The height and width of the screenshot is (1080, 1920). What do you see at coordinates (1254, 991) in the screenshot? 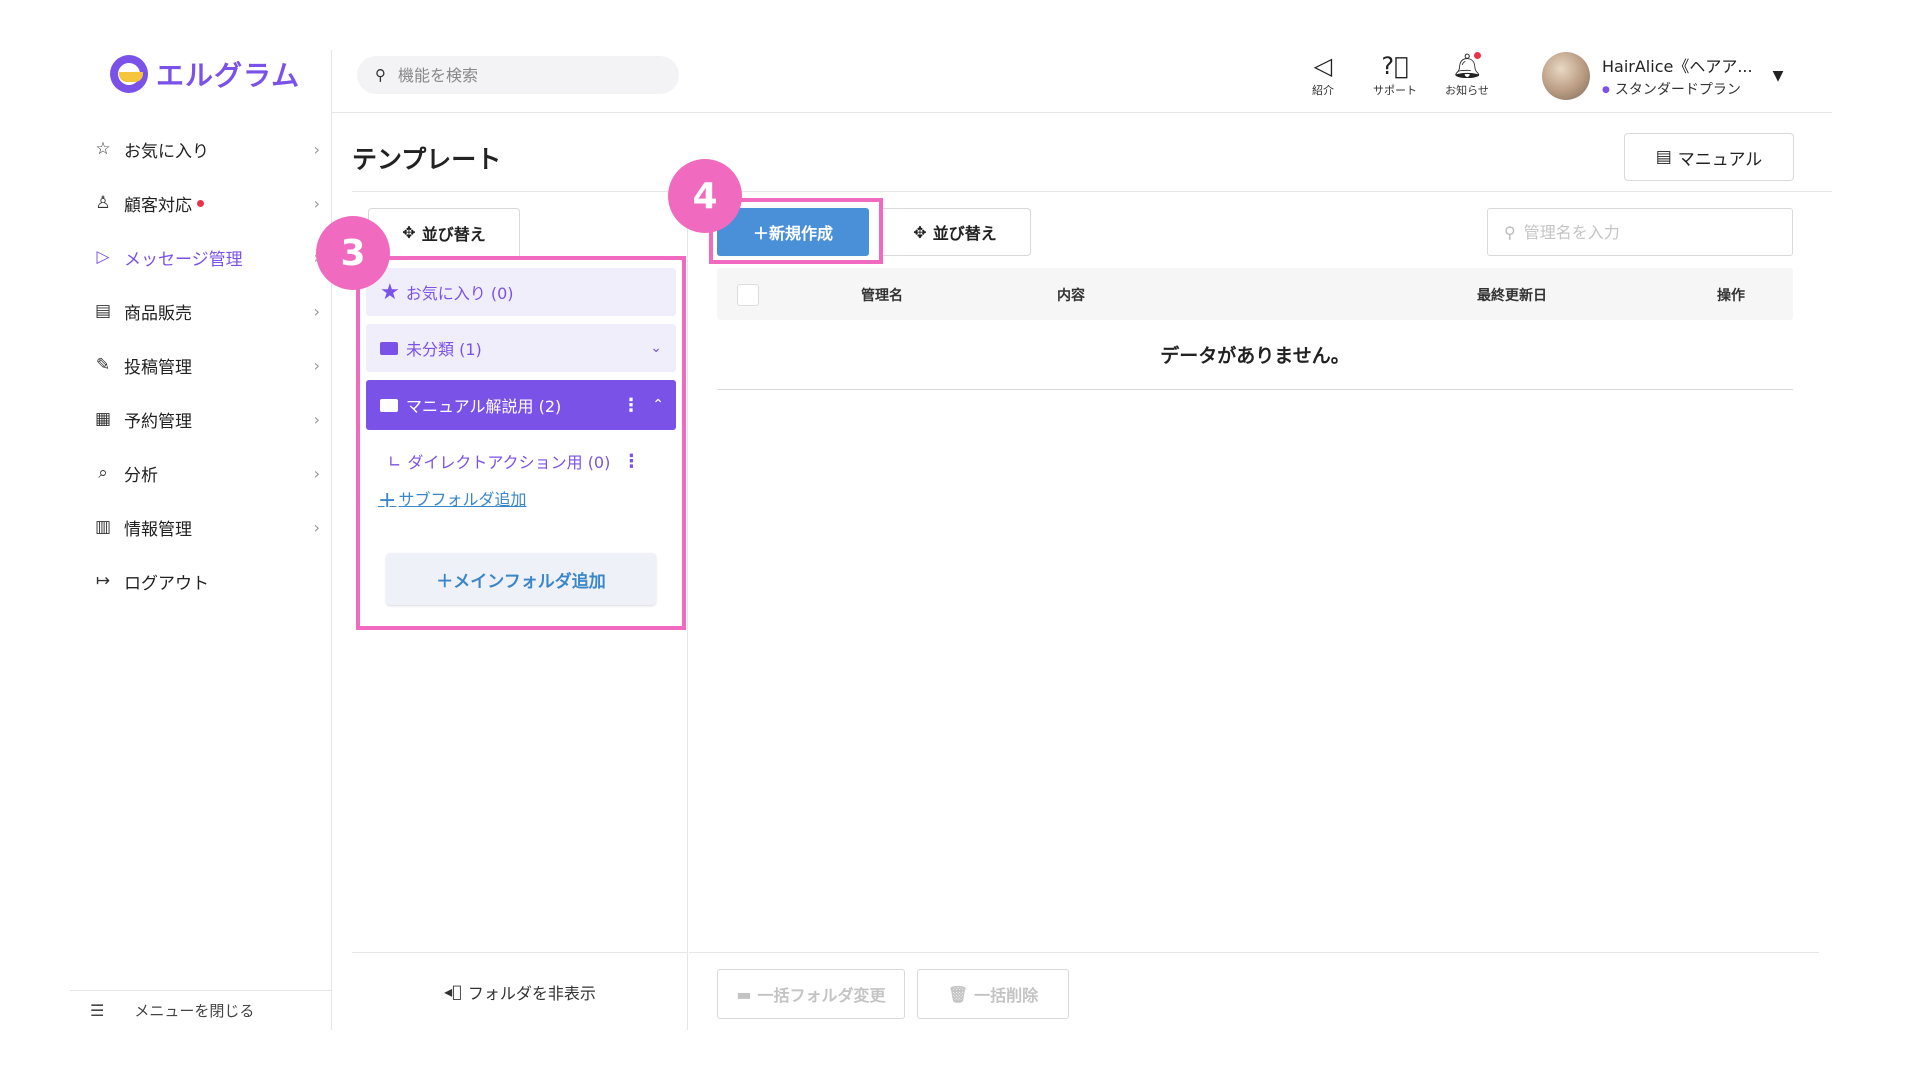
I see `bulk-actions-bar: ▬ 一括フォルダ変更 🗑︎ 一括削除` at bounding box center [1254, 991].